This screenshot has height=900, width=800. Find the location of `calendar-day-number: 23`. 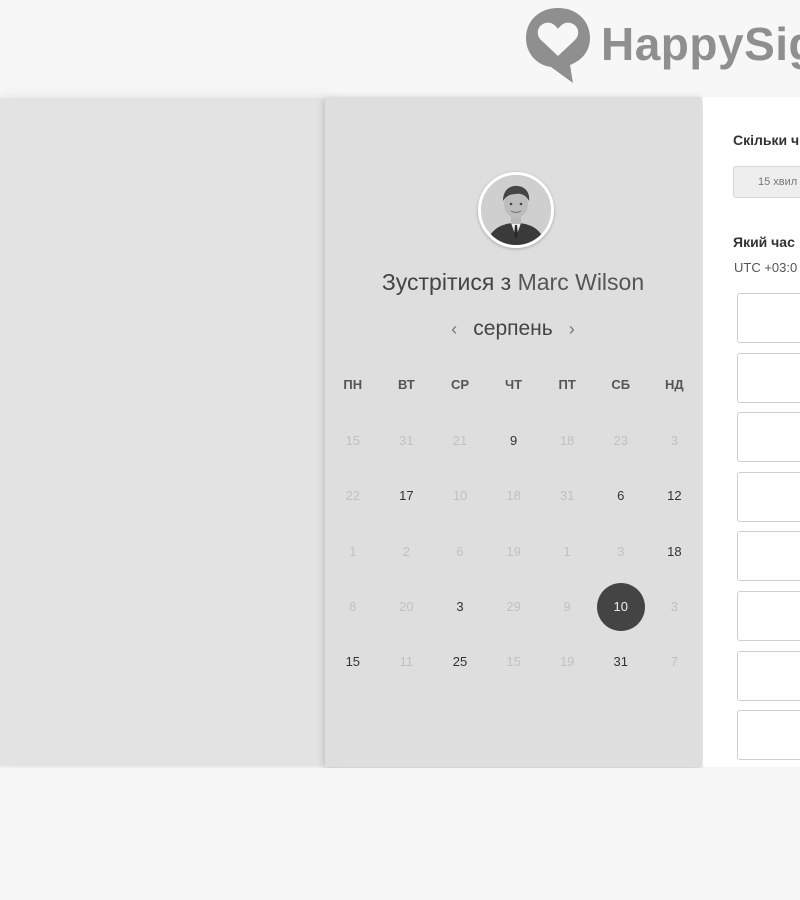

calendar-day-number: 23 is located at coordinates (620, 441).